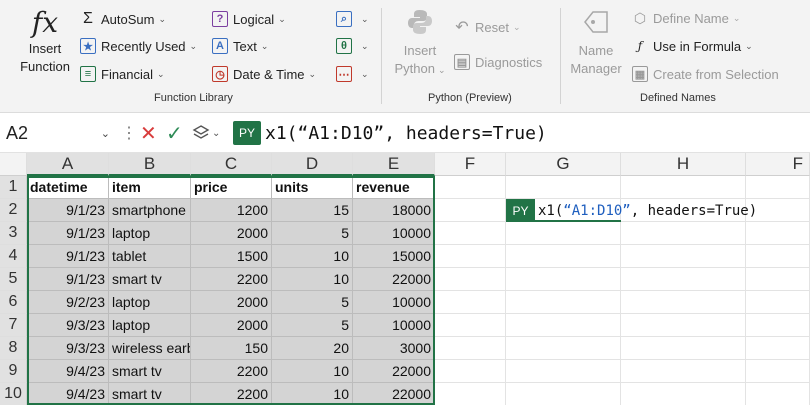 Image resolution: width=810 pixels, height=405 pixels. What do you see at coordinates (778, 164) in the screenshot?
I see `column-header-next: F` at bounding box center [778, 164].